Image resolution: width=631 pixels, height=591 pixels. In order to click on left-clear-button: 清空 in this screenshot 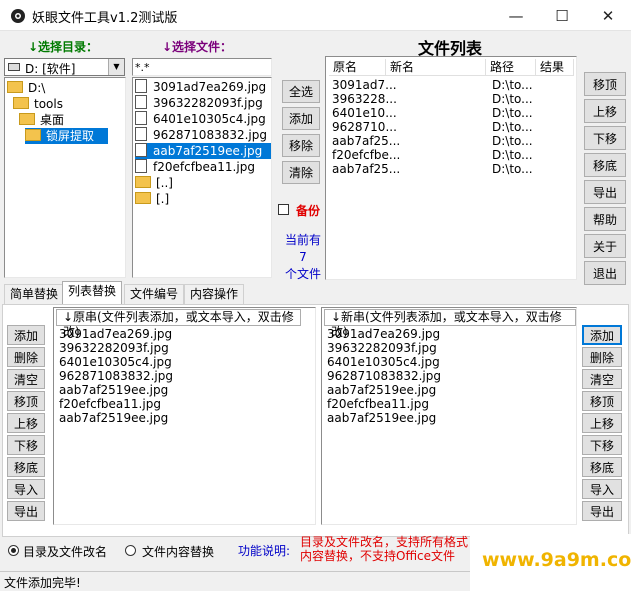, I will do `click(26, 379)`.